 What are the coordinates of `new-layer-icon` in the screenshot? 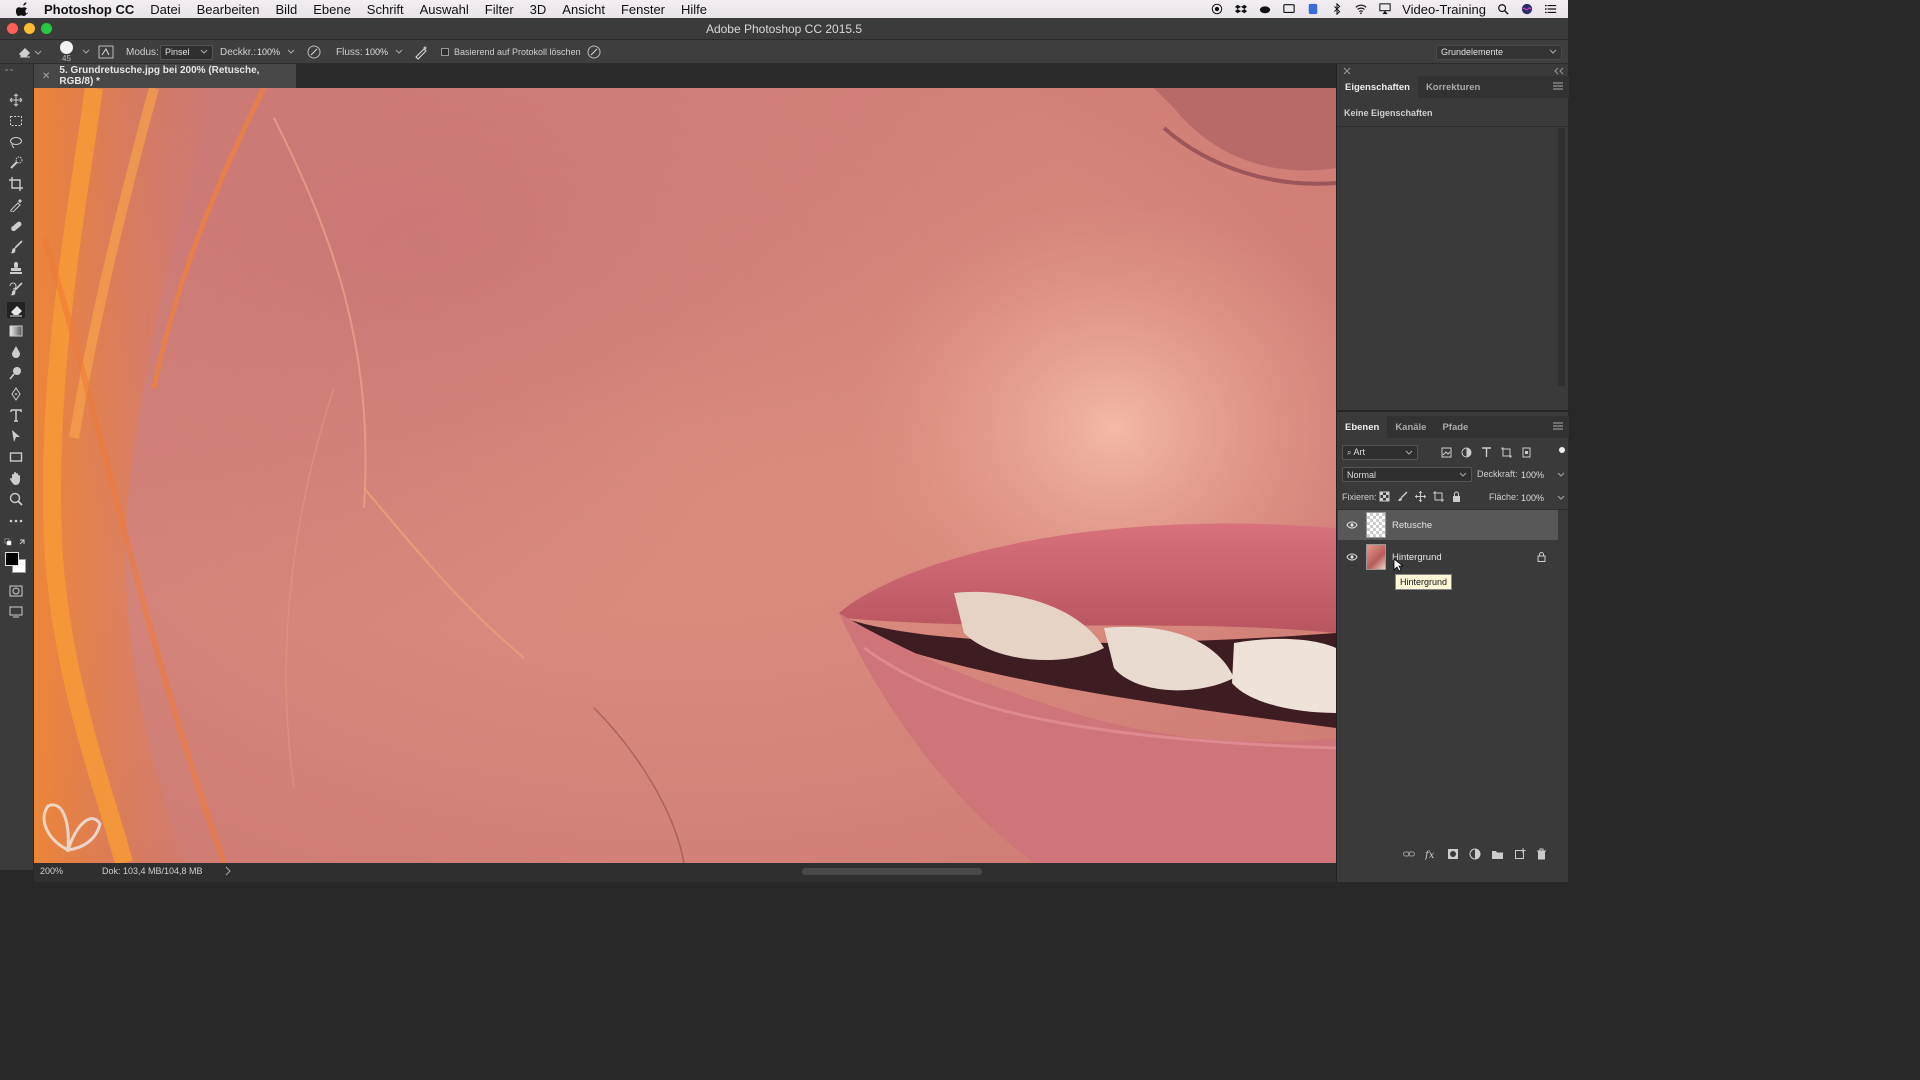 It's located at (1520, 854).